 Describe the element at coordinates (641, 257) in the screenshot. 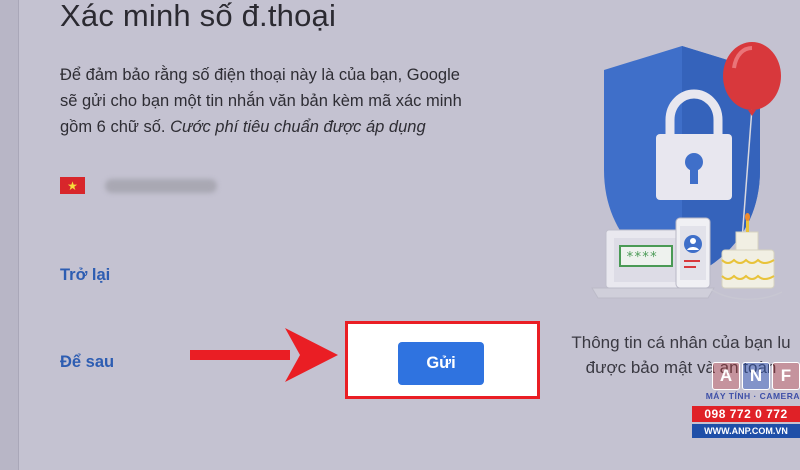

I see `password-mask-text: ****` at that location.